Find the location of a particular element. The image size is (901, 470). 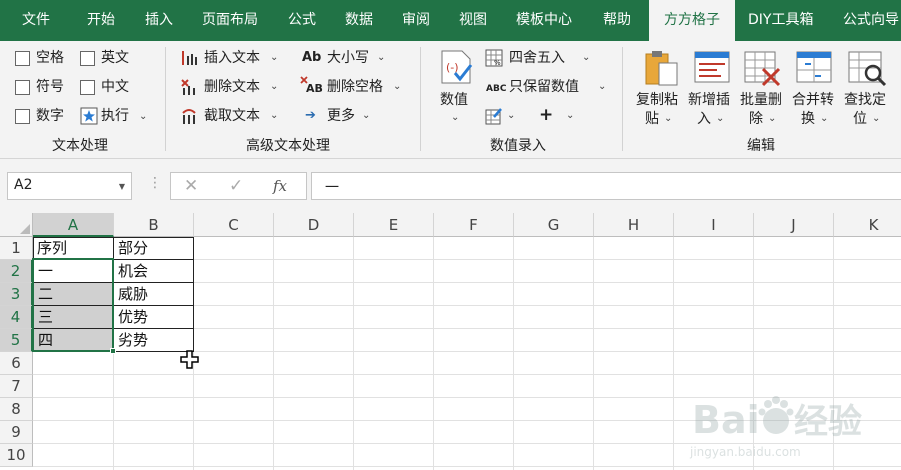

name-box: A2 ▼ is located at coordinates (69, 186).